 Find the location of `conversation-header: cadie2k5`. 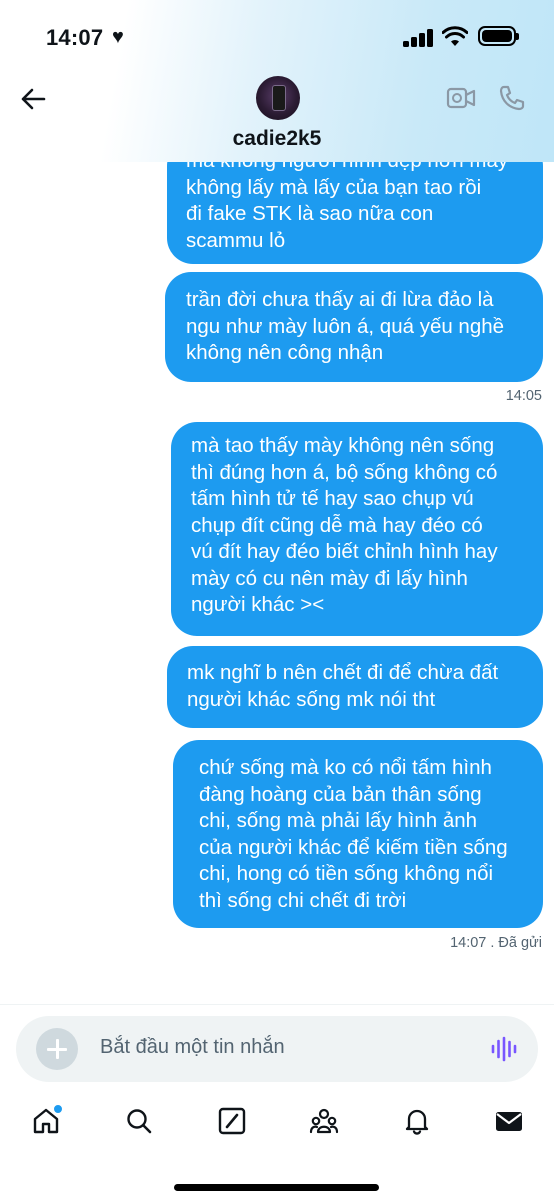

conversation-header: cadie2k5 is located at coordinates (277, 118).